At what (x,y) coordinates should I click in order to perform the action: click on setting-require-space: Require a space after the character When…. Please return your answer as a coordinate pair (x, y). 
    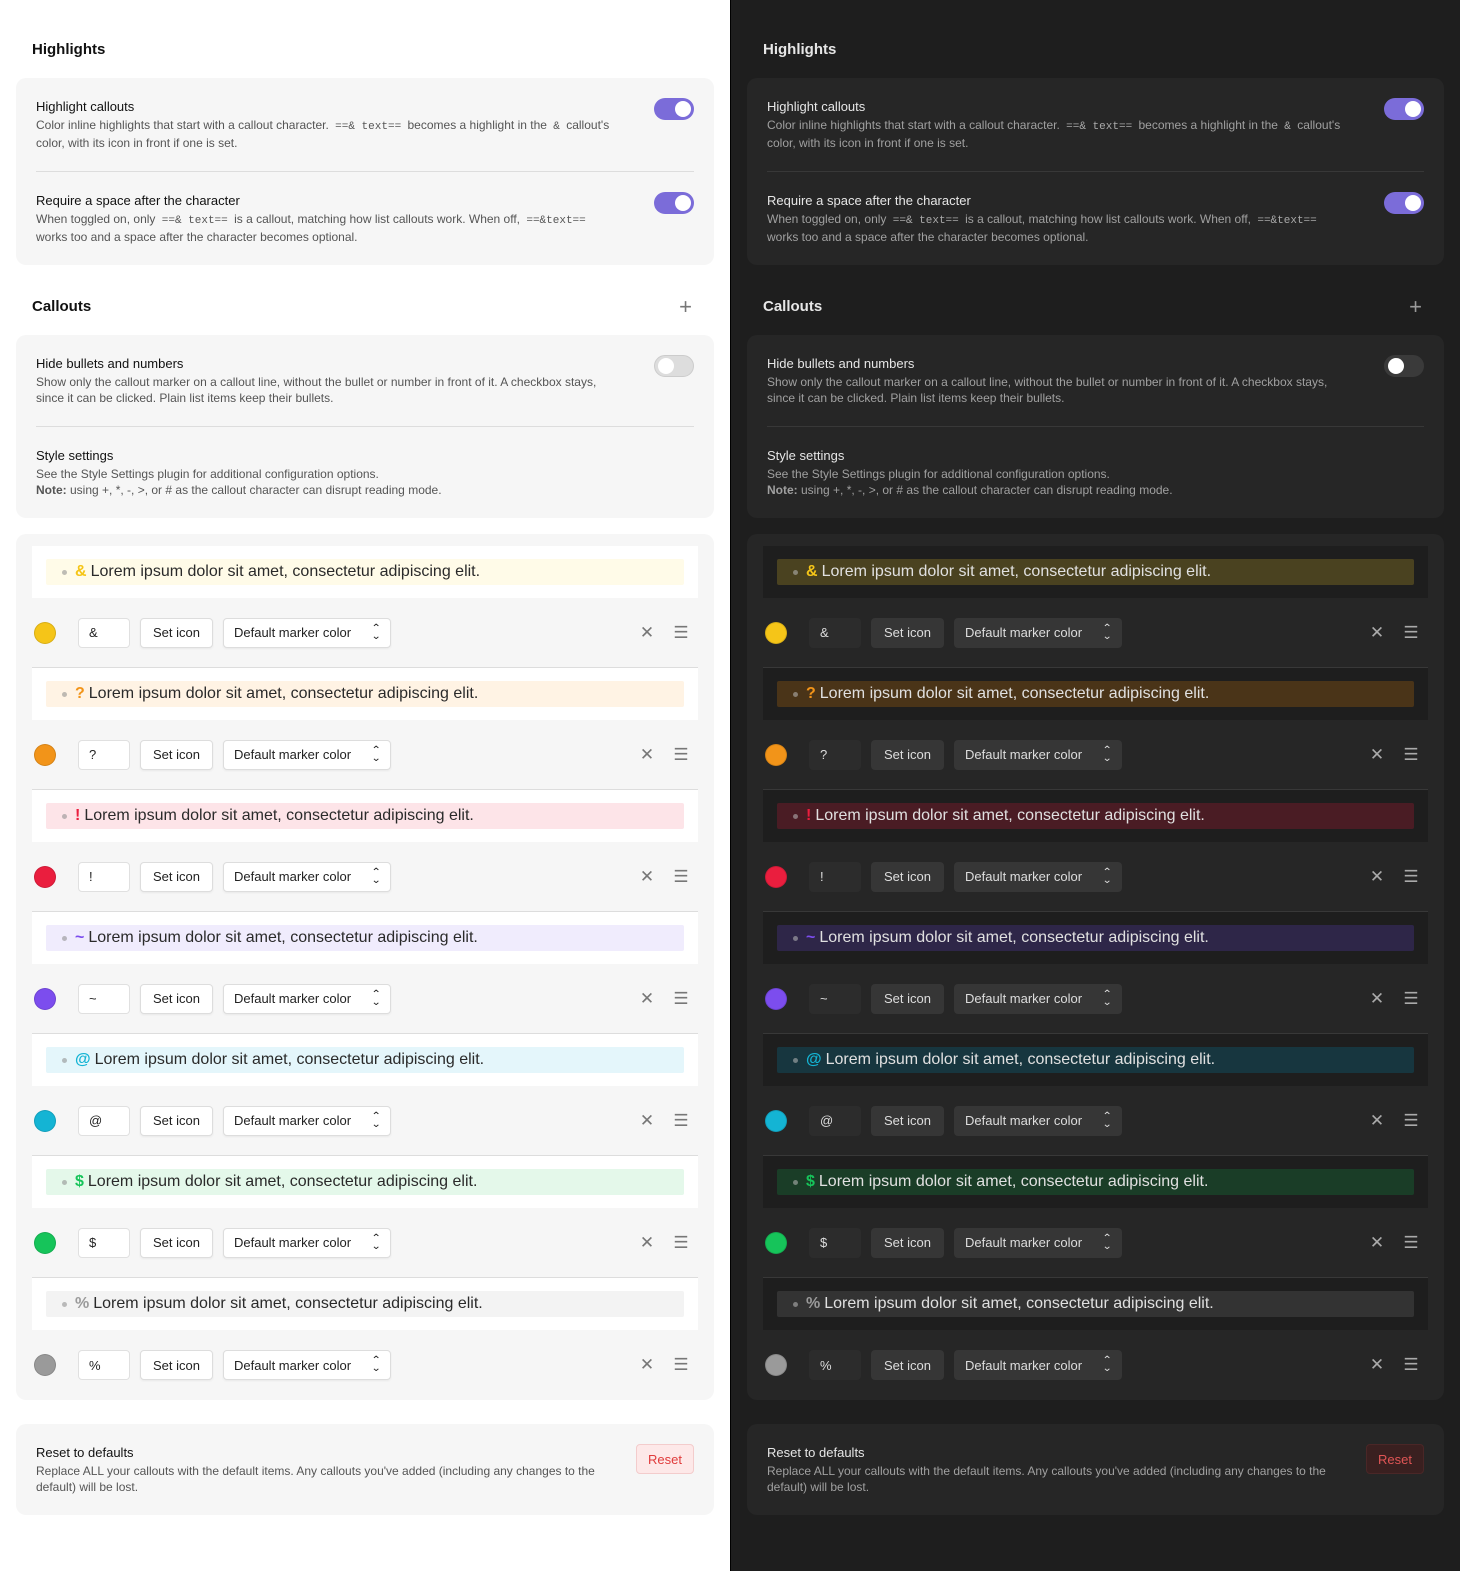
    Looking at the image, I should click on (365, 218).